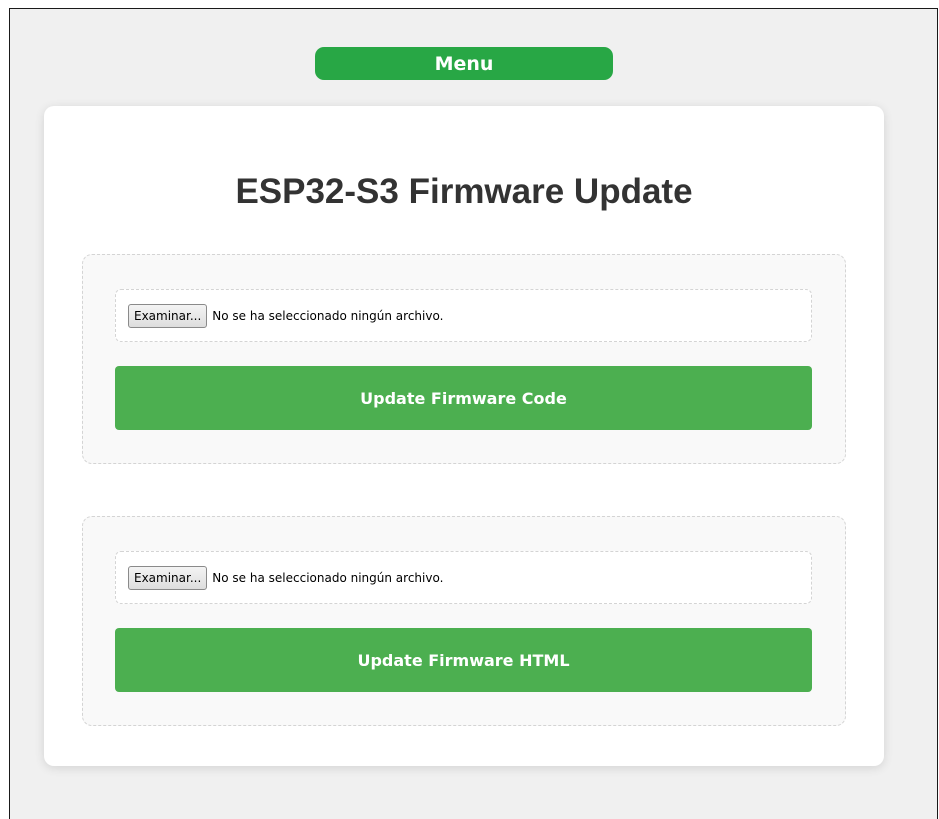 This screenshot has height=819, width=939. I want to click on update-firmware-html-button: Update Firmware HTML, so click(463, 660).